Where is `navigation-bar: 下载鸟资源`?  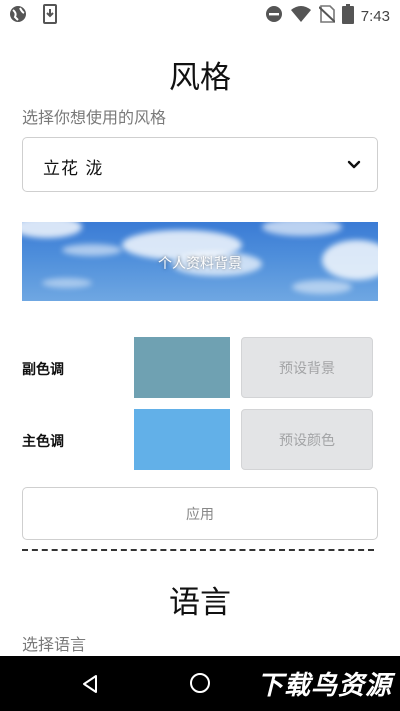 navigation-bar: 下载鸟资源 is located at coordinates (200, 683).